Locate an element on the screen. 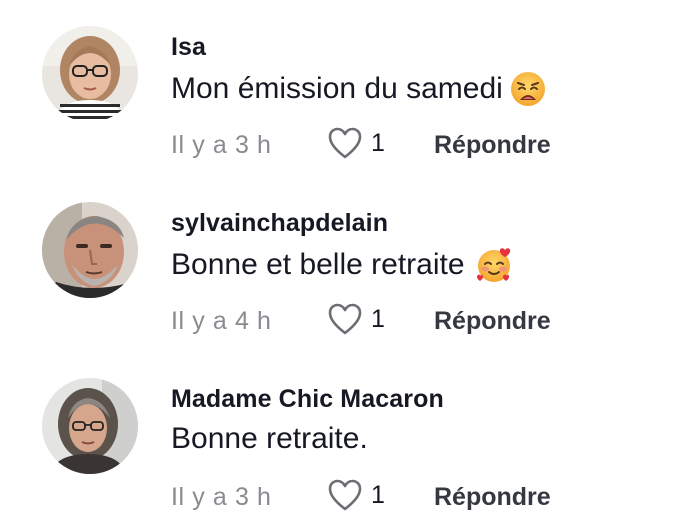 This screenshot has width=694, height=528. comment-text-row: Mon émission du samedi is located at coordinates (359, 89).